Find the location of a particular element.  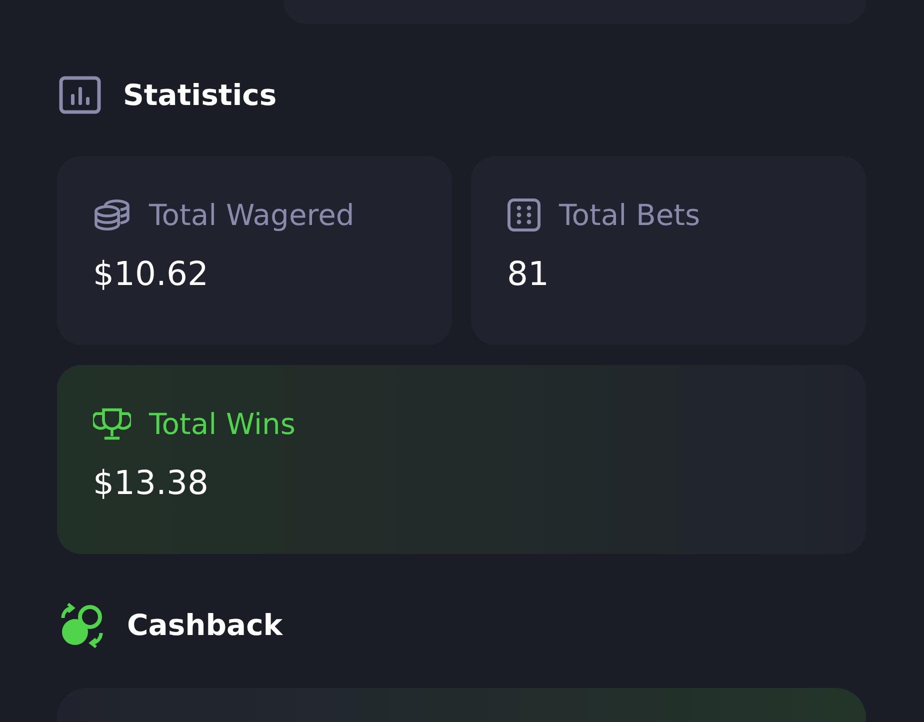

bar-chart-icon is located at coordinates (80, 95).